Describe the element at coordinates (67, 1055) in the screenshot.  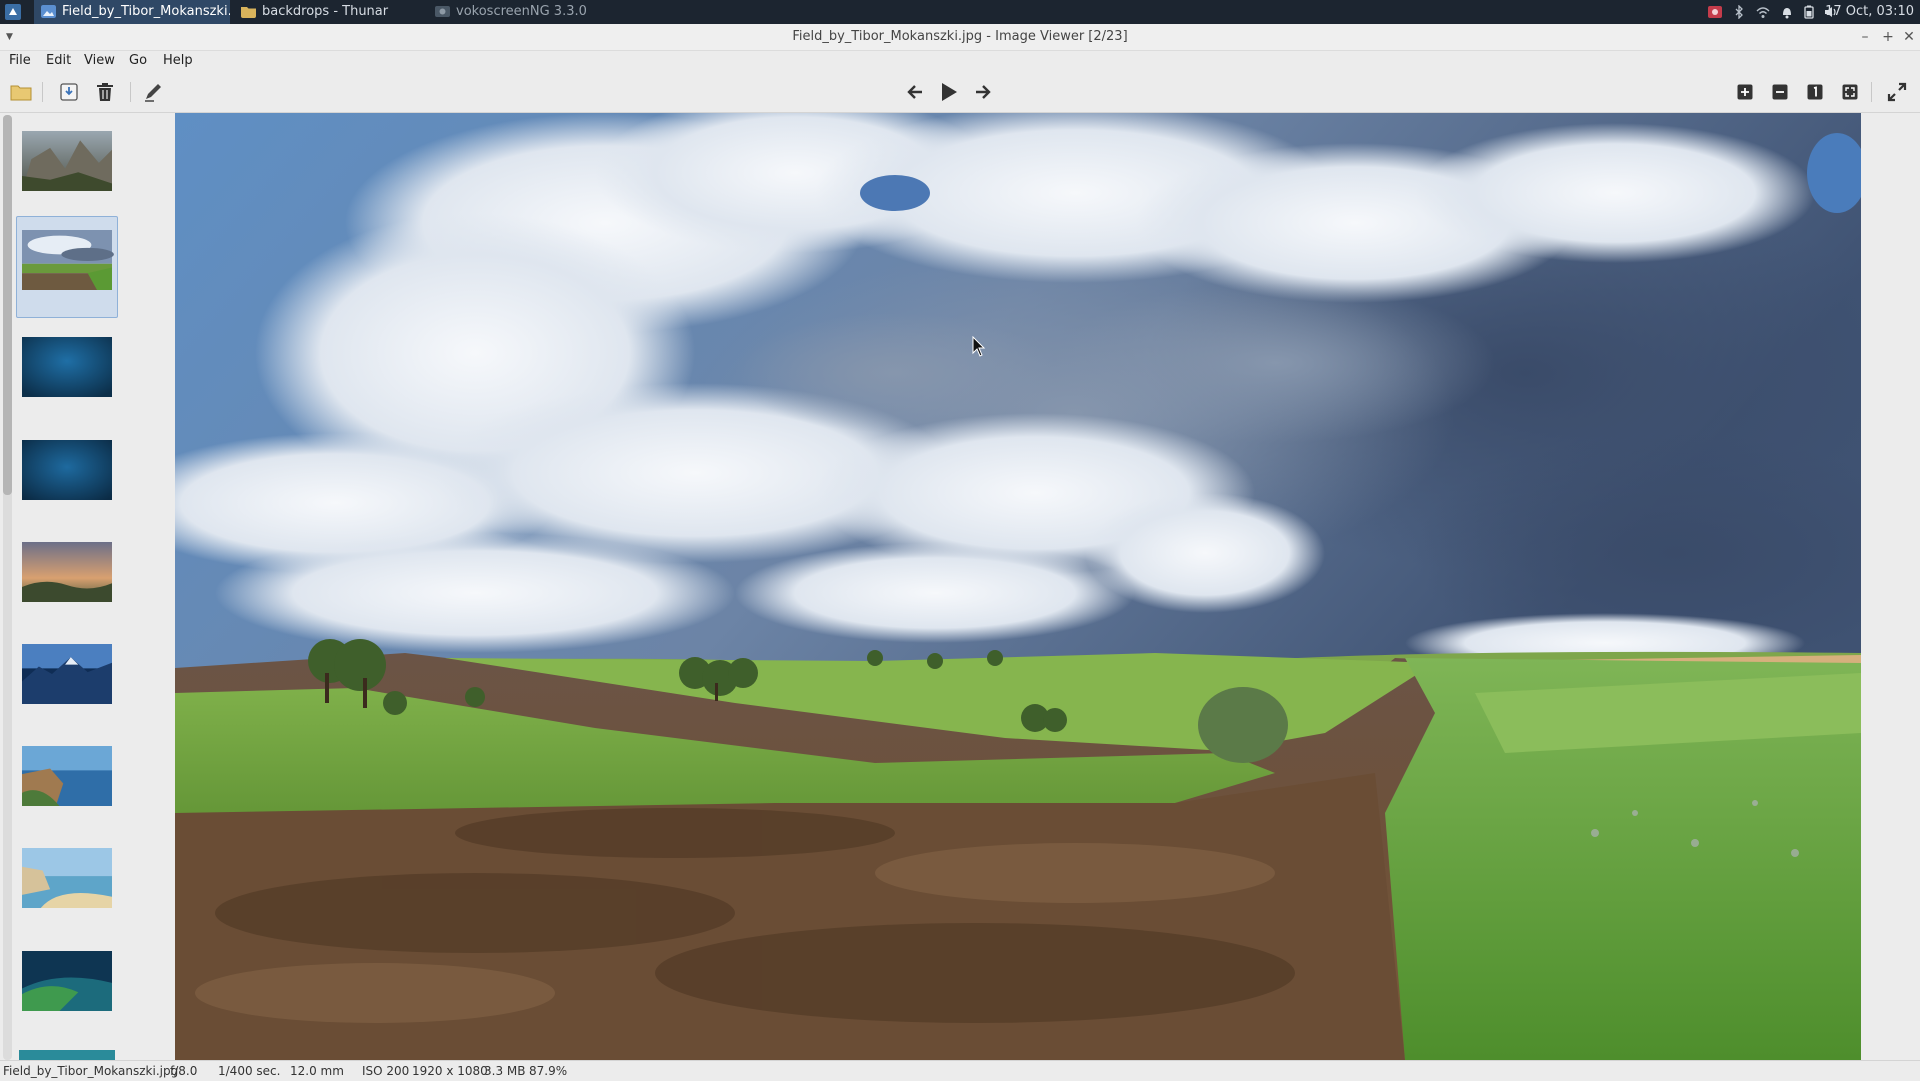
I see `thumbnail-partial` at that location.